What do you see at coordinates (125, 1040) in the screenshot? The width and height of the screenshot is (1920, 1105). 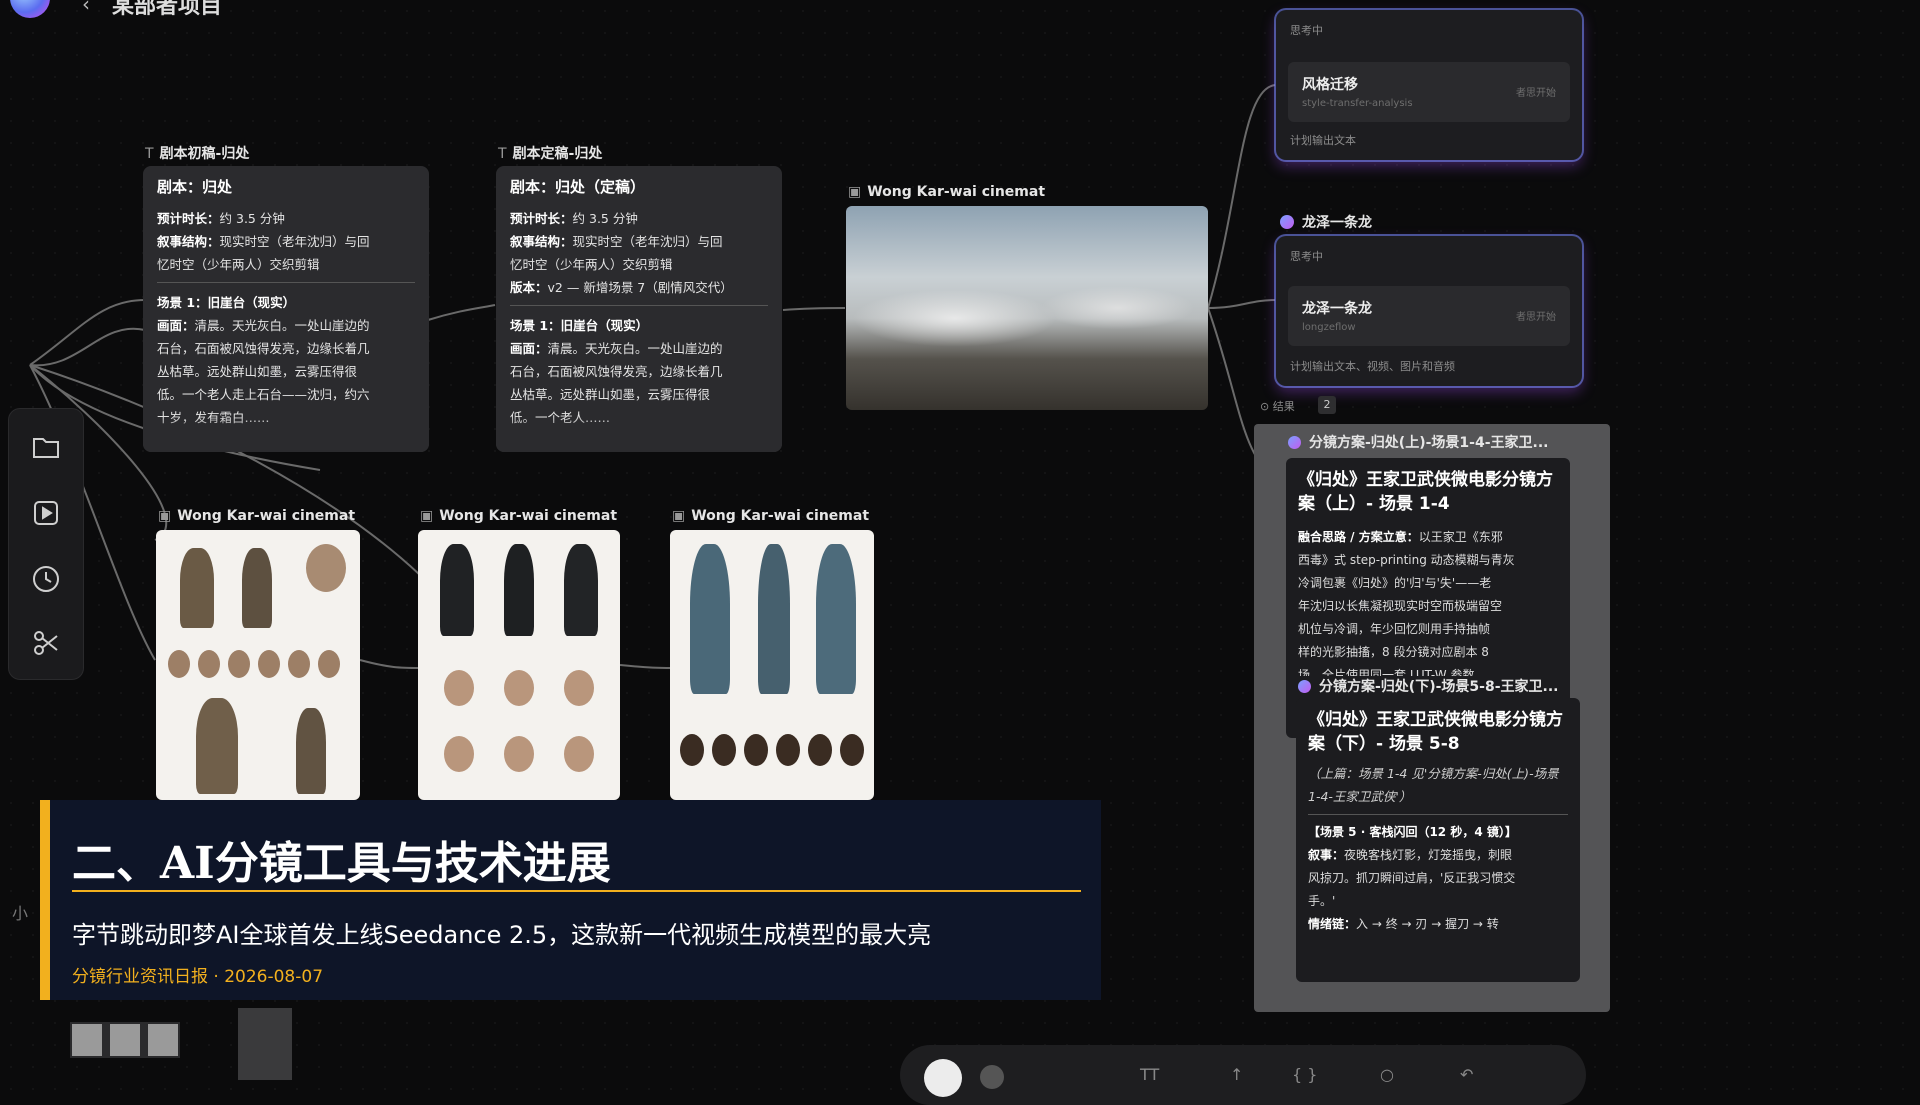 I see `left-fragment-thumbs` at bounding box center [125, 1040].